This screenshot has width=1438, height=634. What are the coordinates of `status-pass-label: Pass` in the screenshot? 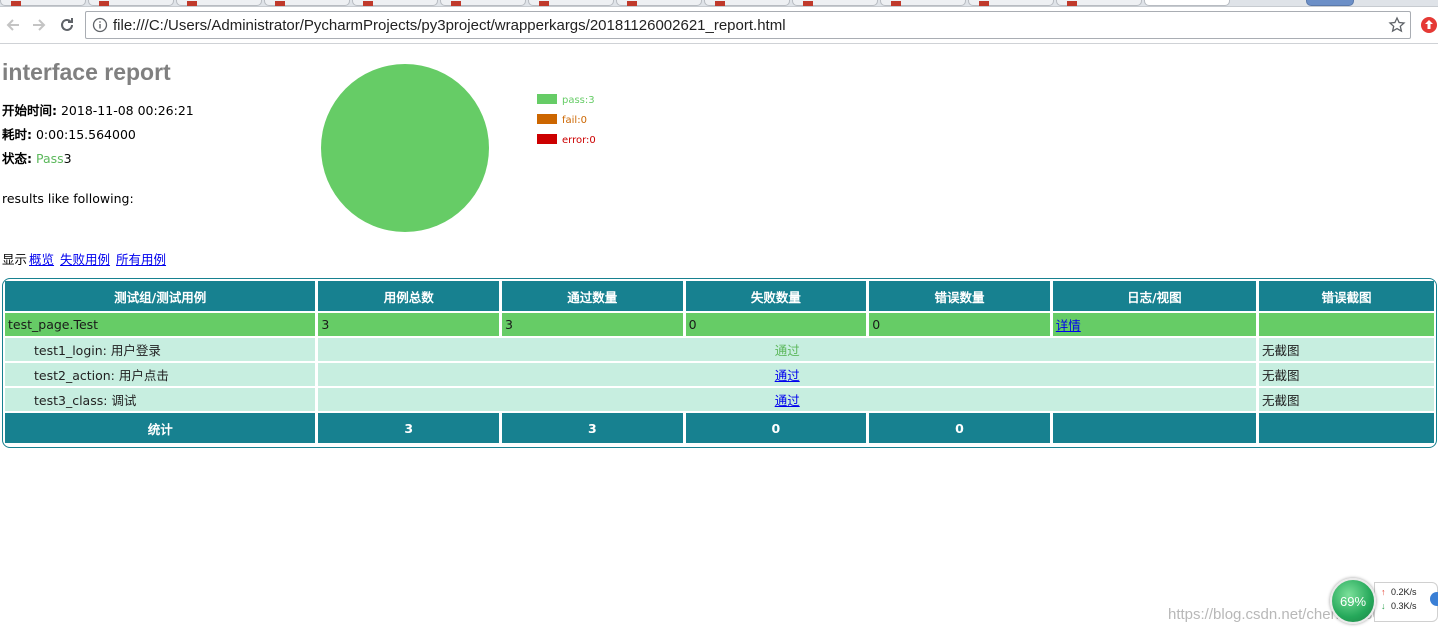 It's located at (49, 158).